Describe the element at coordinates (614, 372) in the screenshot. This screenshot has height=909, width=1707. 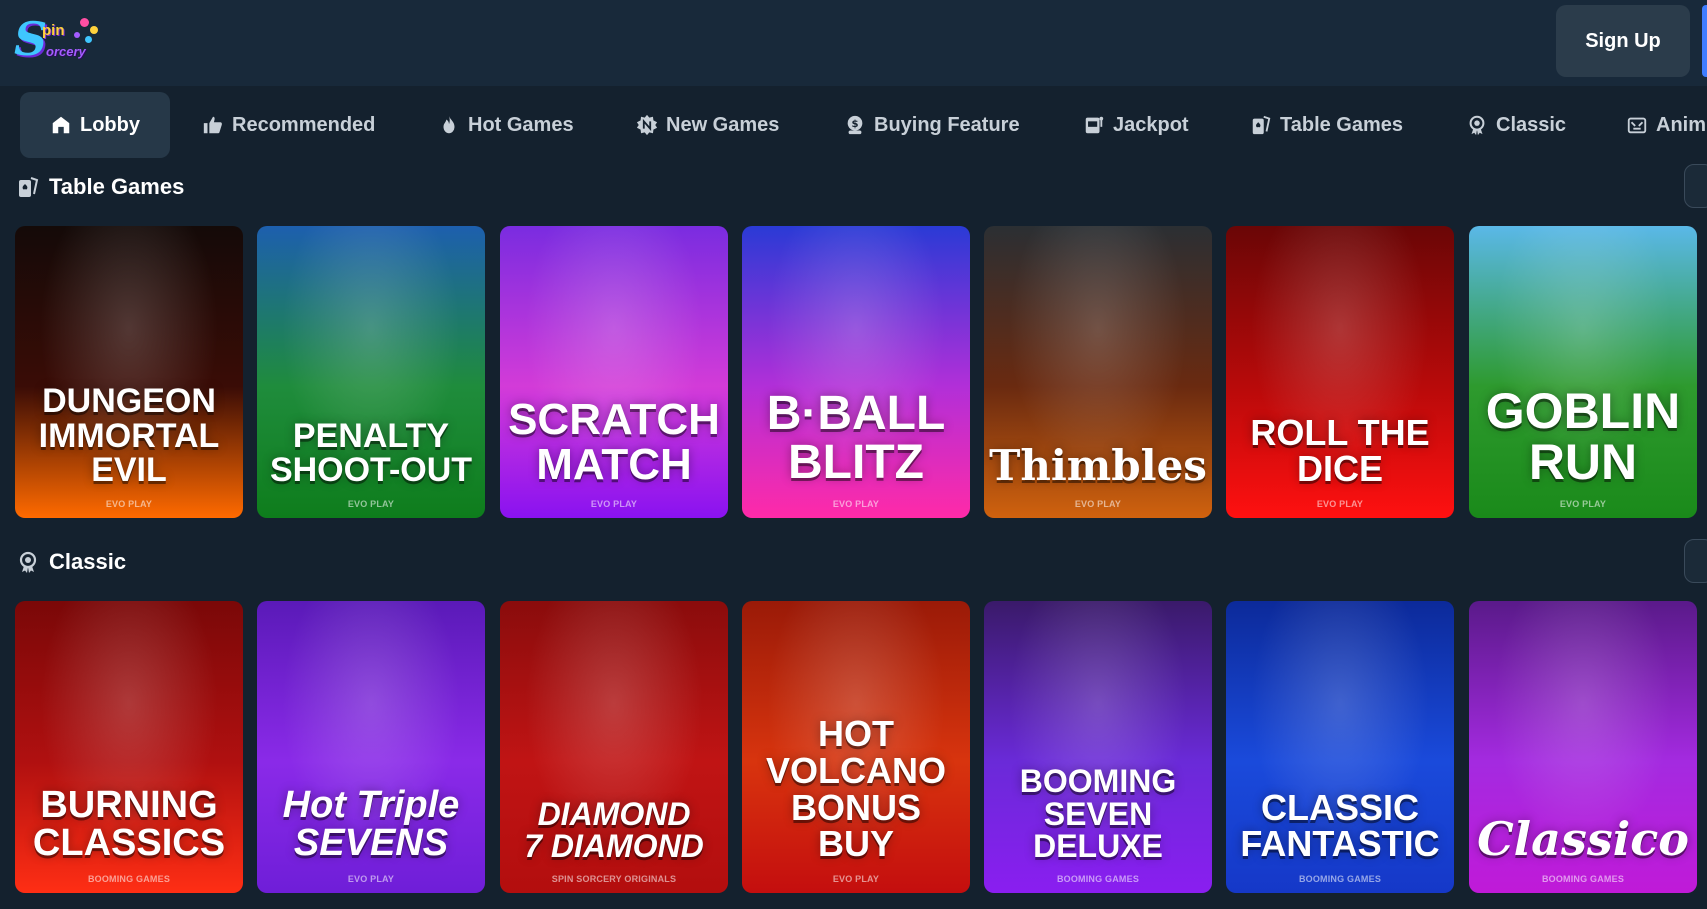
I see `game-card: SCRATCH MATCH EVO PLAY` at that location.